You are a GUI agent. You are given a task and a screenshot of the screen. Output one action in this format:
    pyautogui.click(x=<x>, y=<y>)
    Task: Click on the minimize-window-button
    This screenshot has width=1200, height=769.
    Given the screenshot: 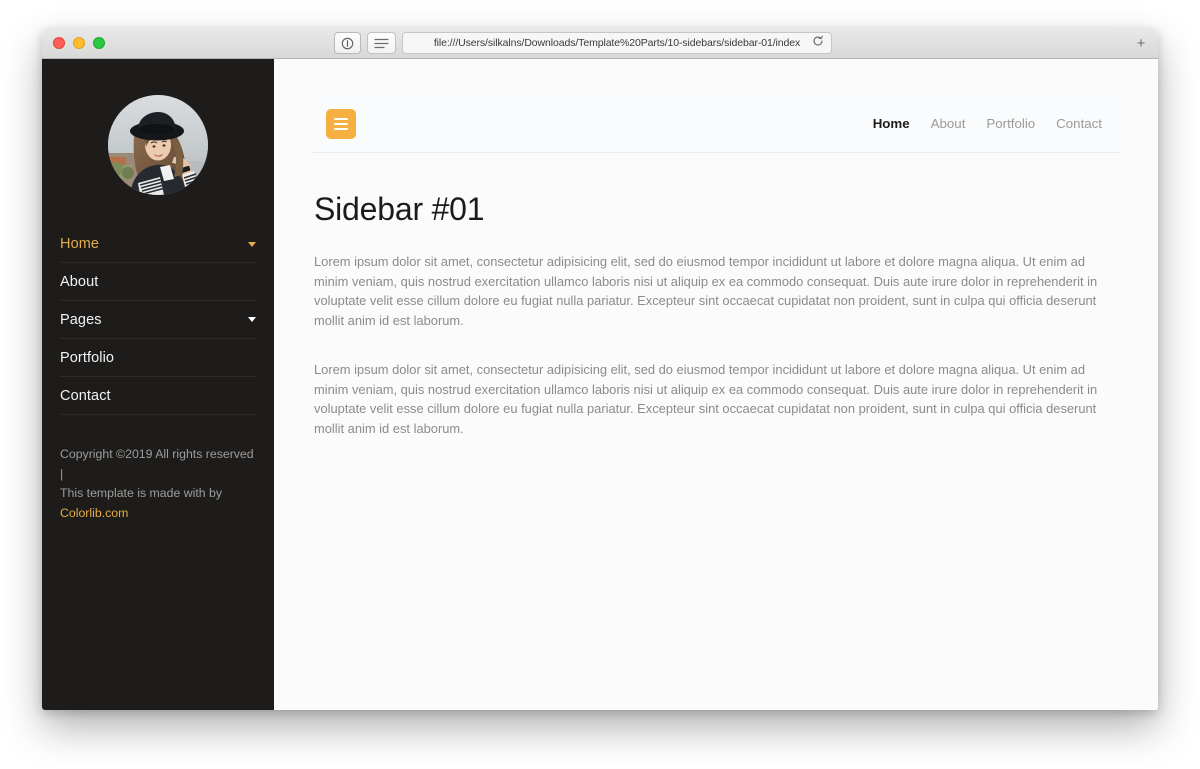 What is the action you would take?
    pyautogui.click(x=79, y=43)
    